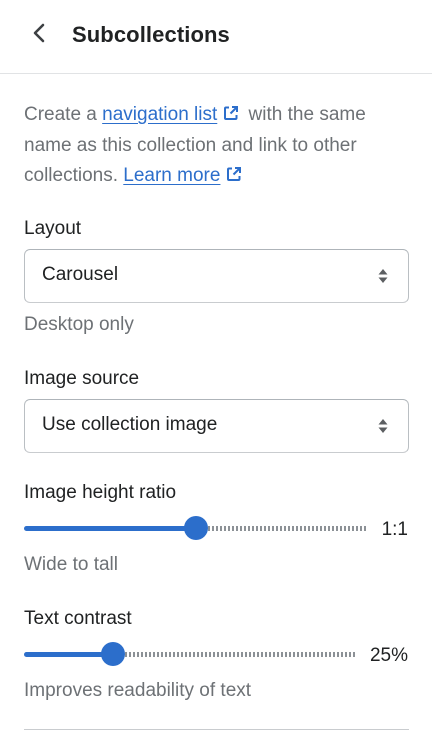  Describe the element at coordinates (394, 529) in the screenshot. I see `image-height-ratio-value: 1:1` at that location.